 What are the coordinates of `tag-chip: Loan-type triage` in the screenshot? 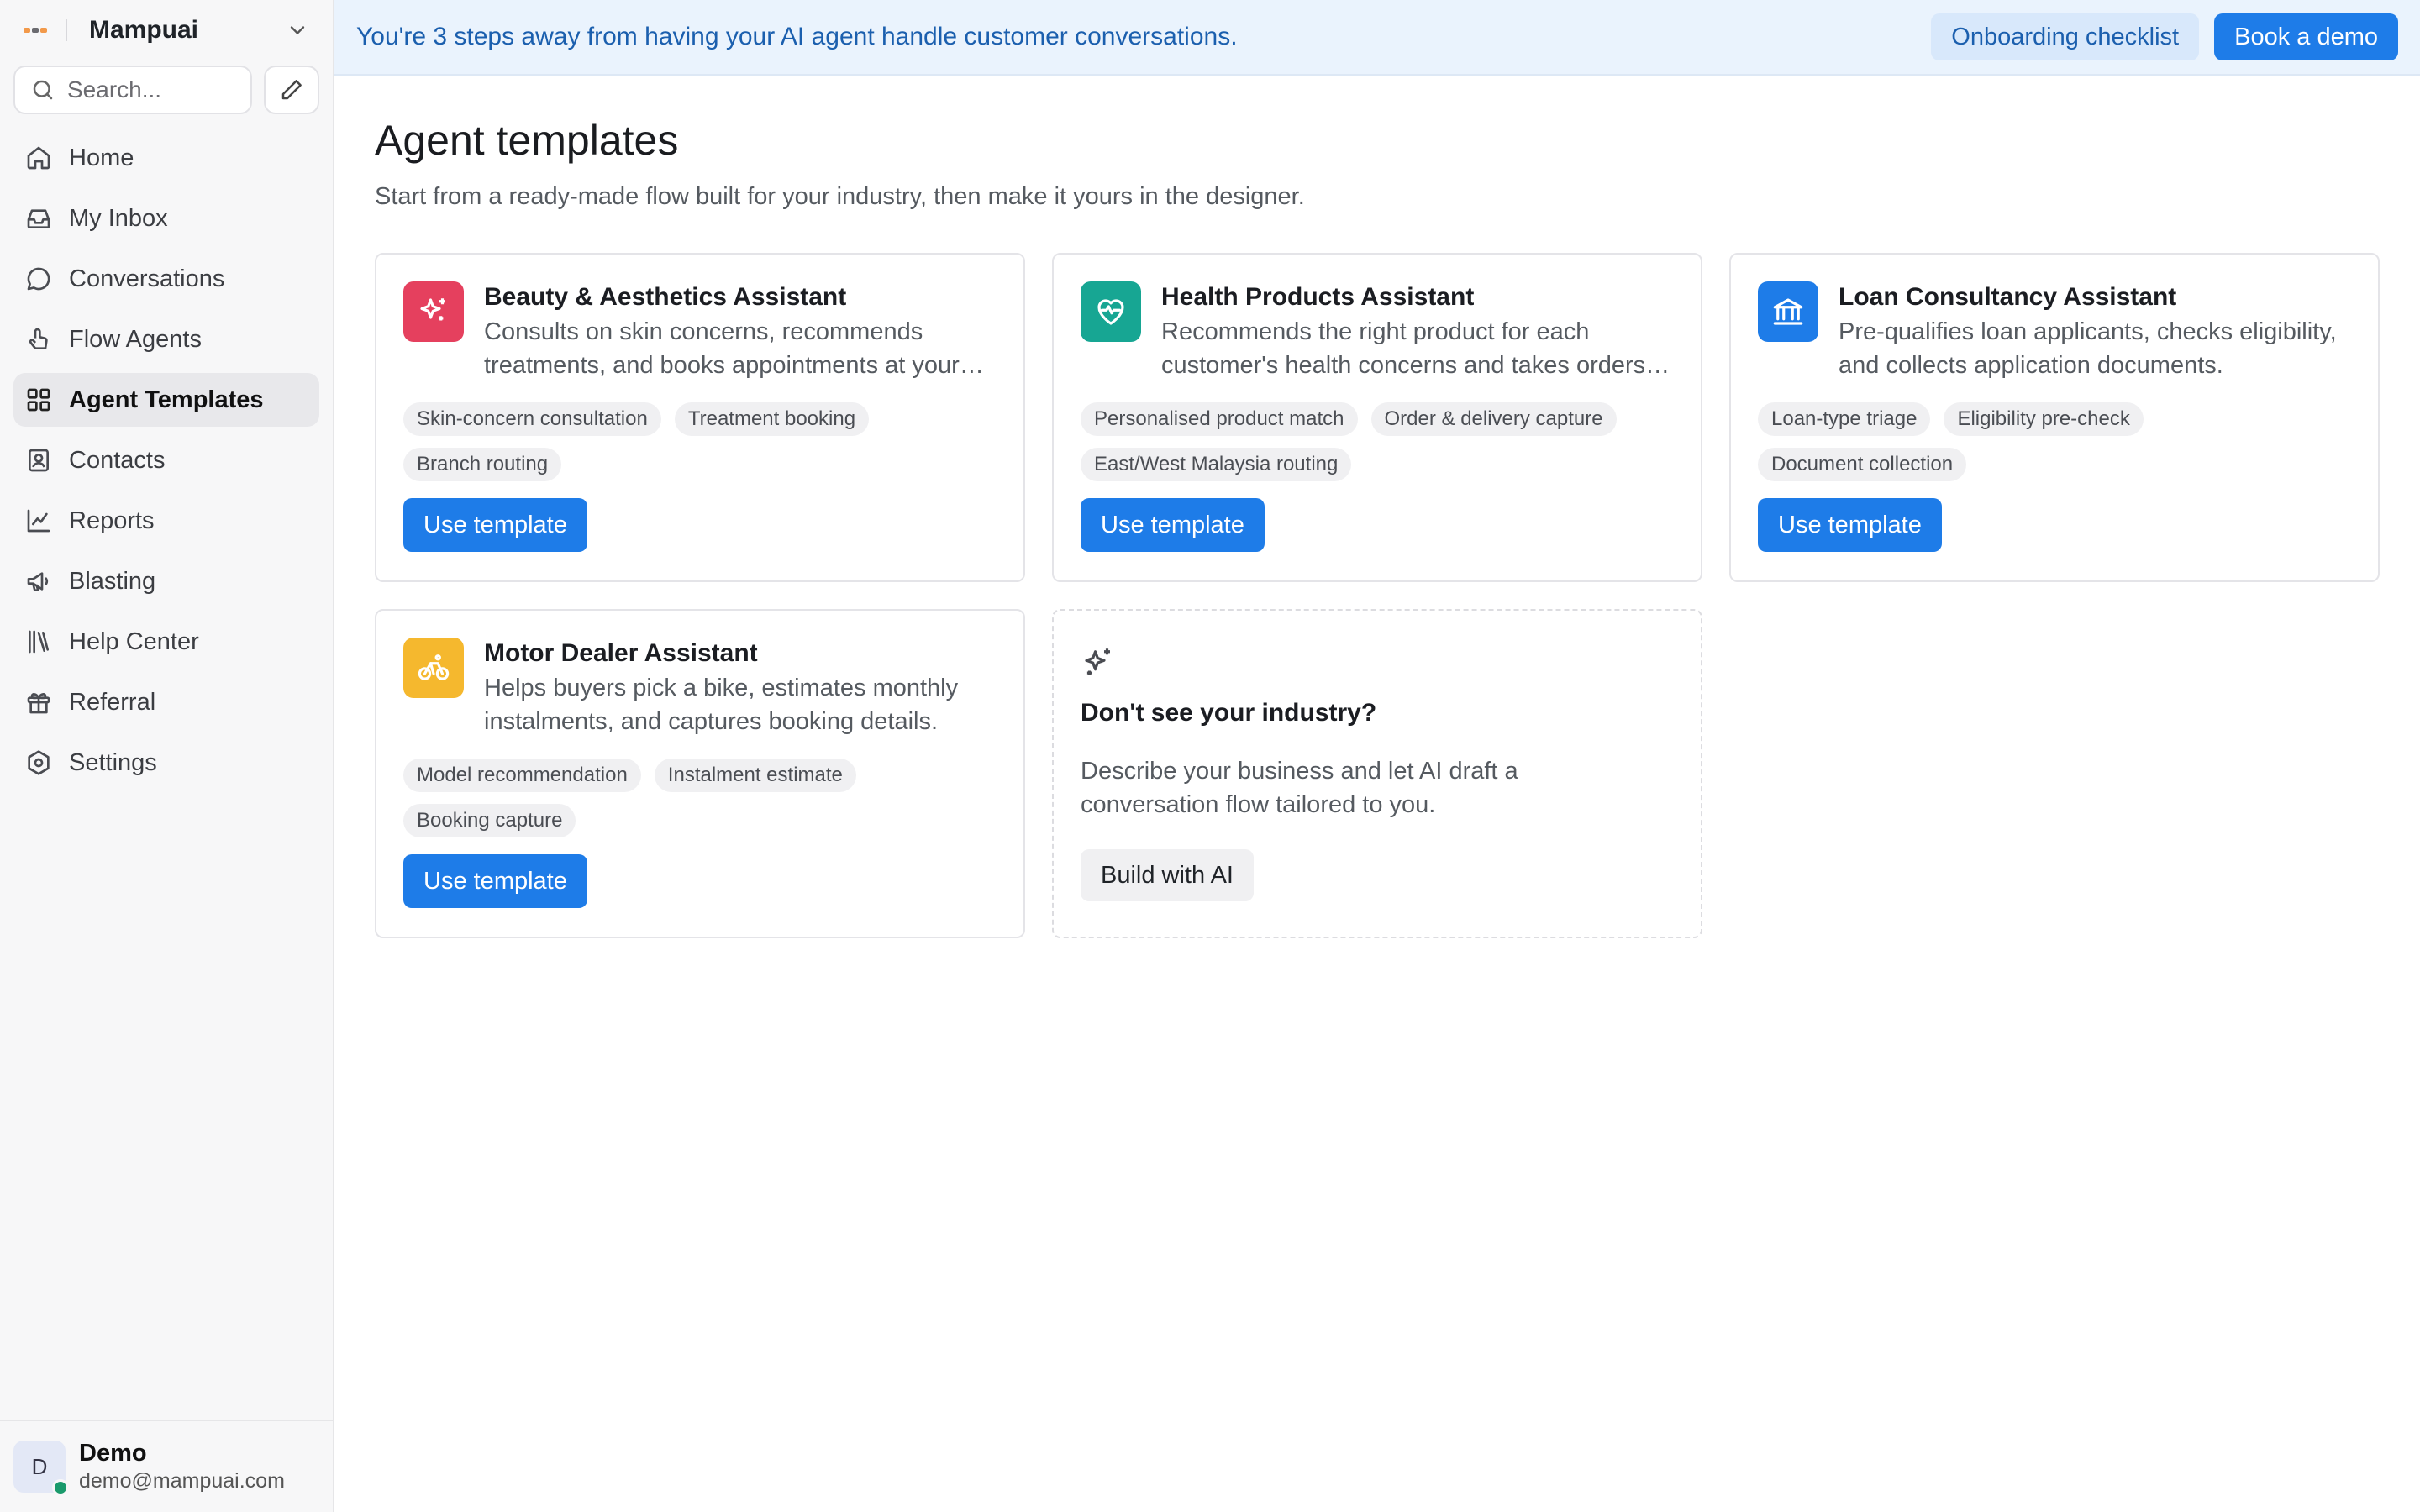 It's located at (1845, 419).